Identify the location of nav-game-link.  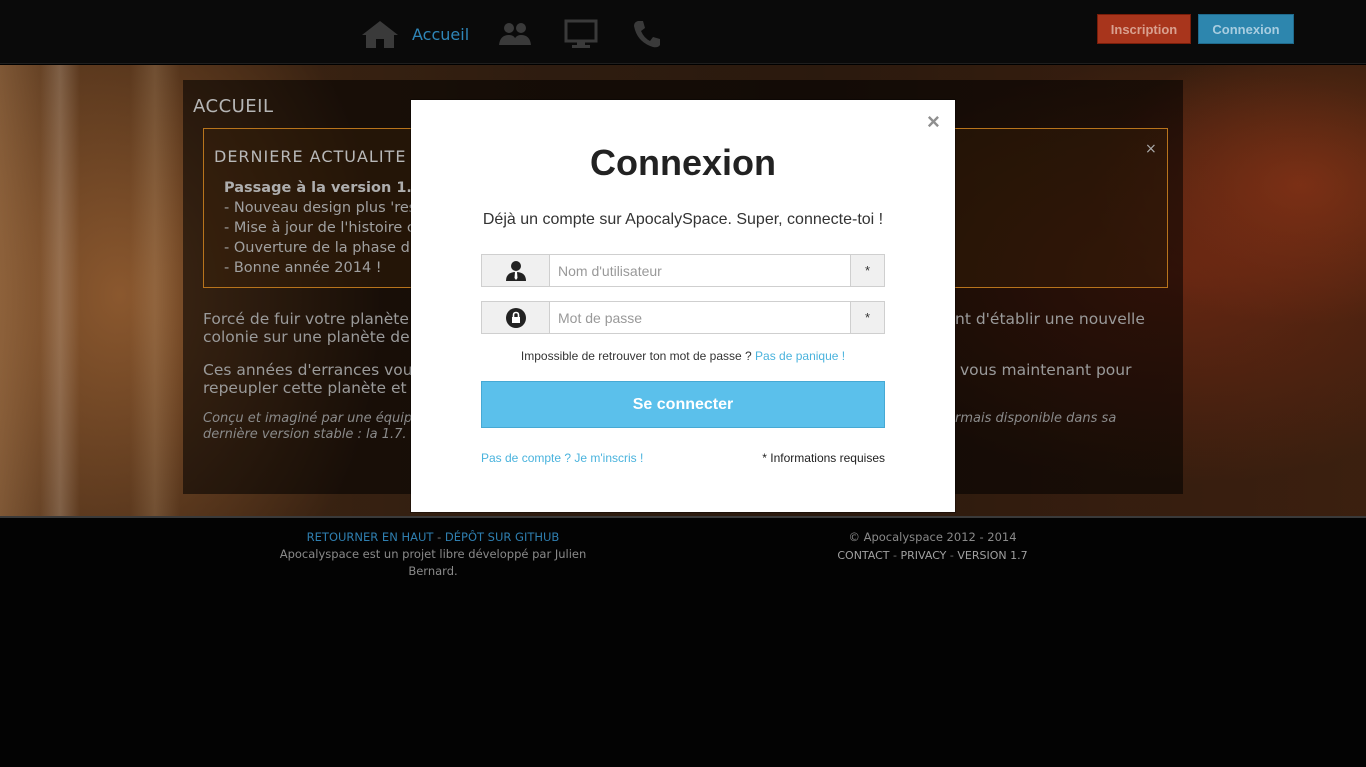
(581, 34).